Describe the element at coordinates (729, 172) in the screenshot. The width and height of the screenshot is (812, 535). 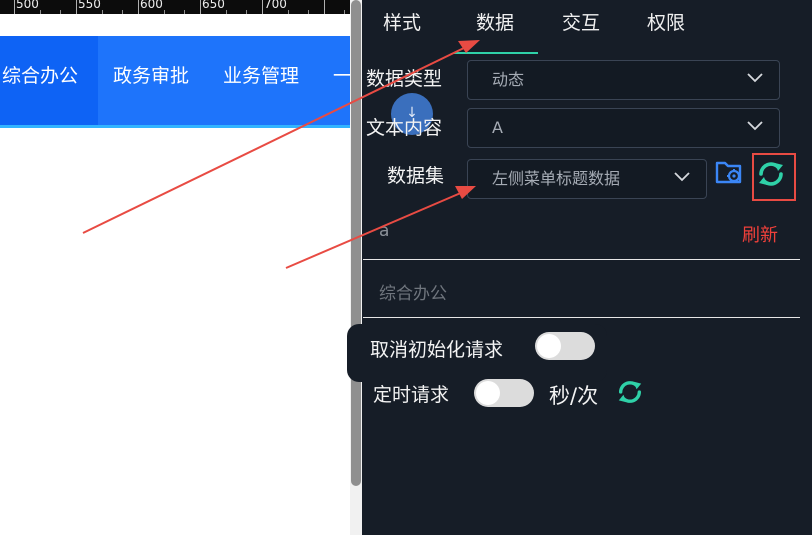
I see `folder-gear-icon` at that location.